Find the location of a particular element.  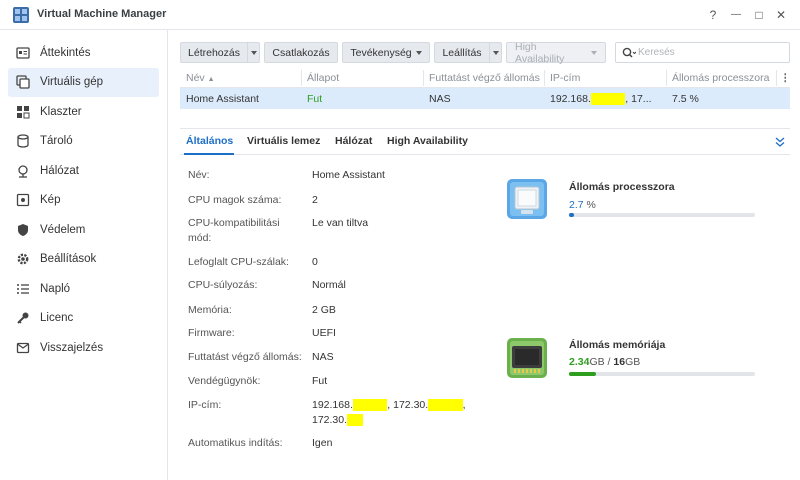

vm-host-cell: NAS is located at coordinates (440, 99).